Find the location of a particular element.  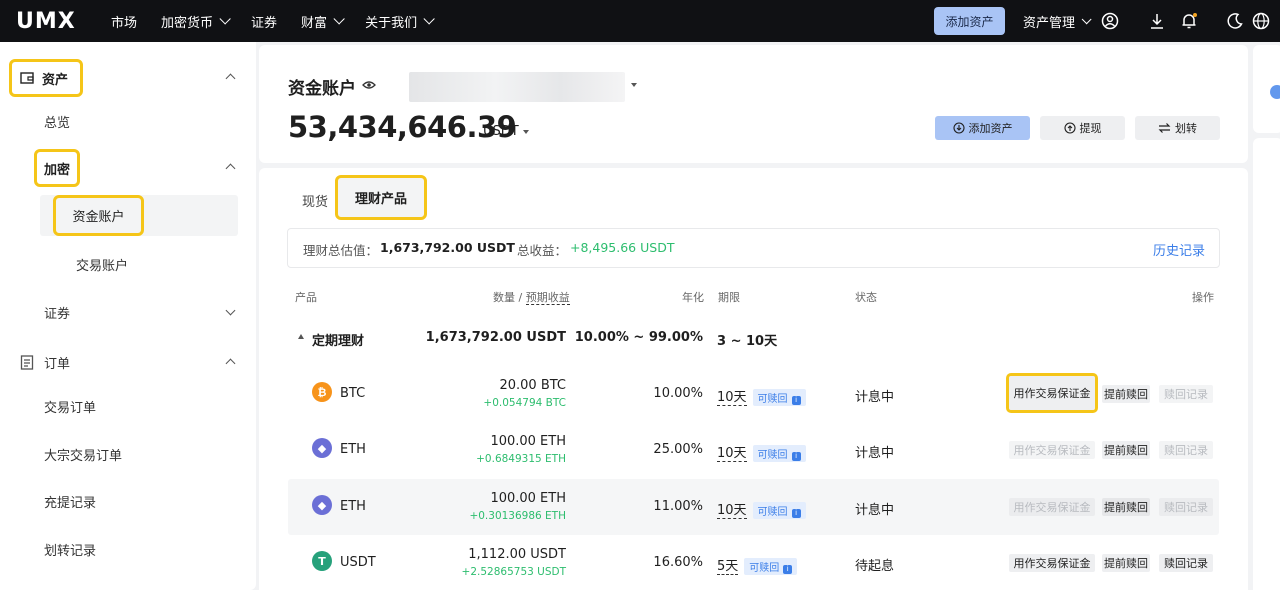

sidebar-section-assets: 资产 is located at coordinates (128, 78).